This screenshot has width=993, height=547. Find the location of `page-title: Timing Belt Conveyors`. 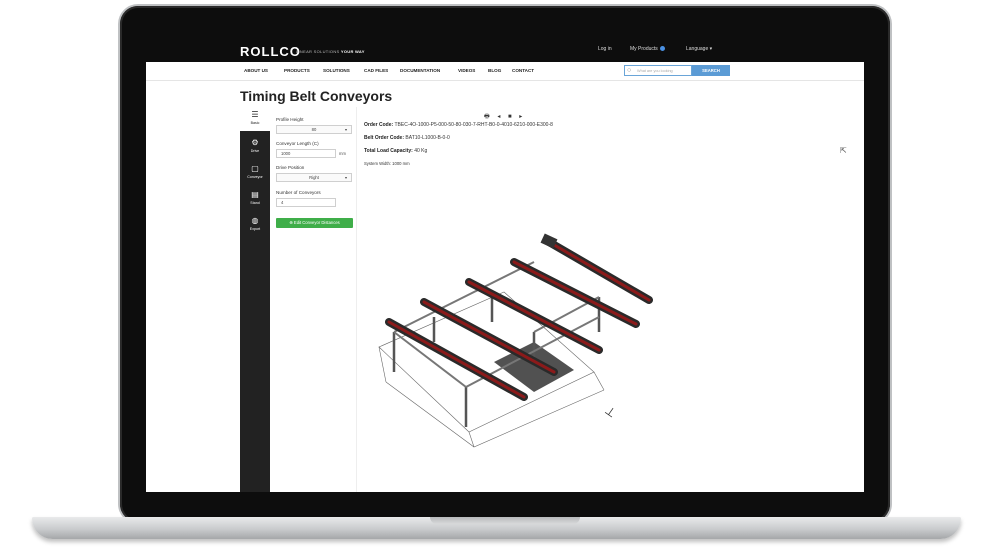

page-title: Timing Belt Conveyors is located at coordinates (316, 96).